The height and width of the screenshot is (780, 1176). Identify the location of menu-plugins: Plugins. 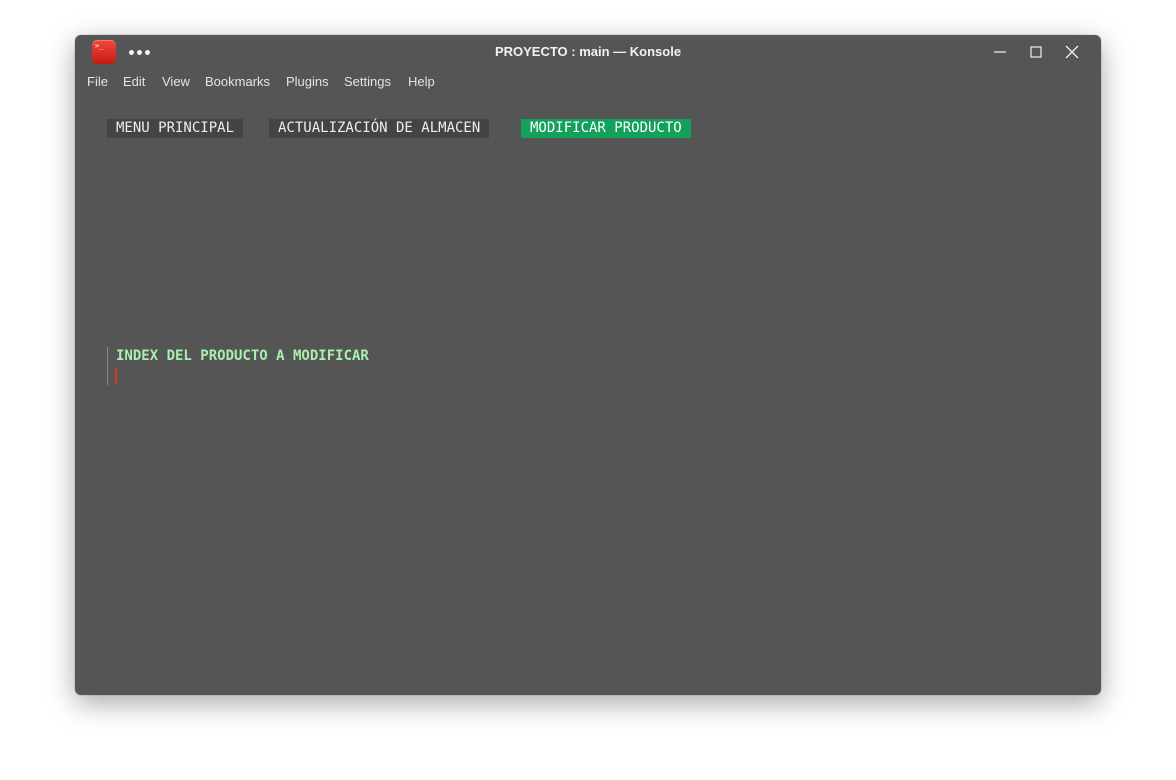
(307, 82).